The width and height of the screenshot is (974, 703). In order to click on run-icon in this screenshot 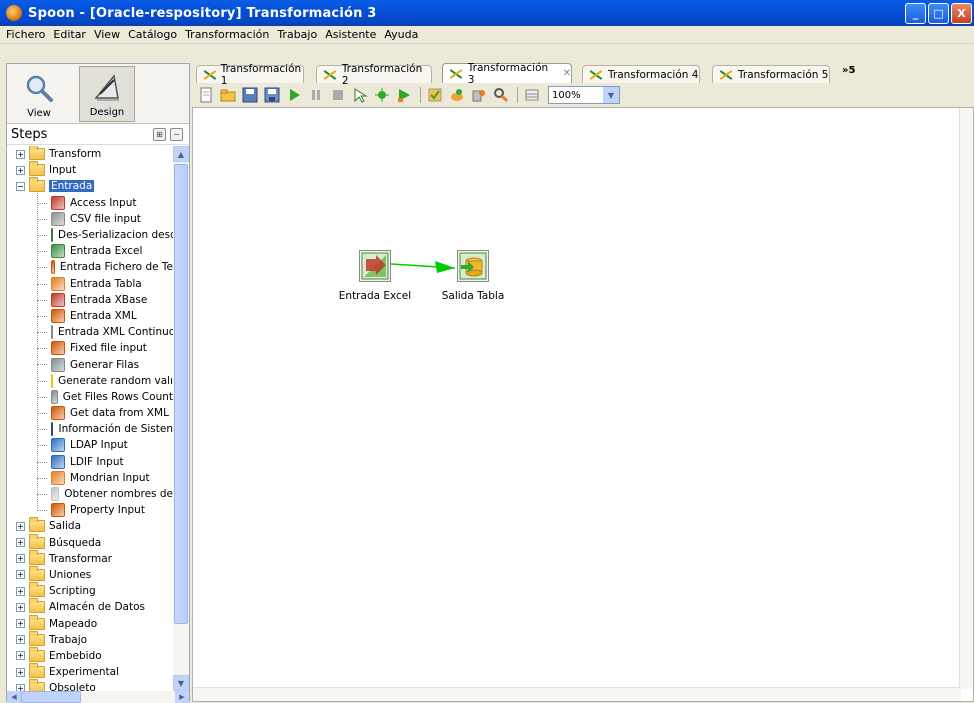, I will do `click(294, 95)`.